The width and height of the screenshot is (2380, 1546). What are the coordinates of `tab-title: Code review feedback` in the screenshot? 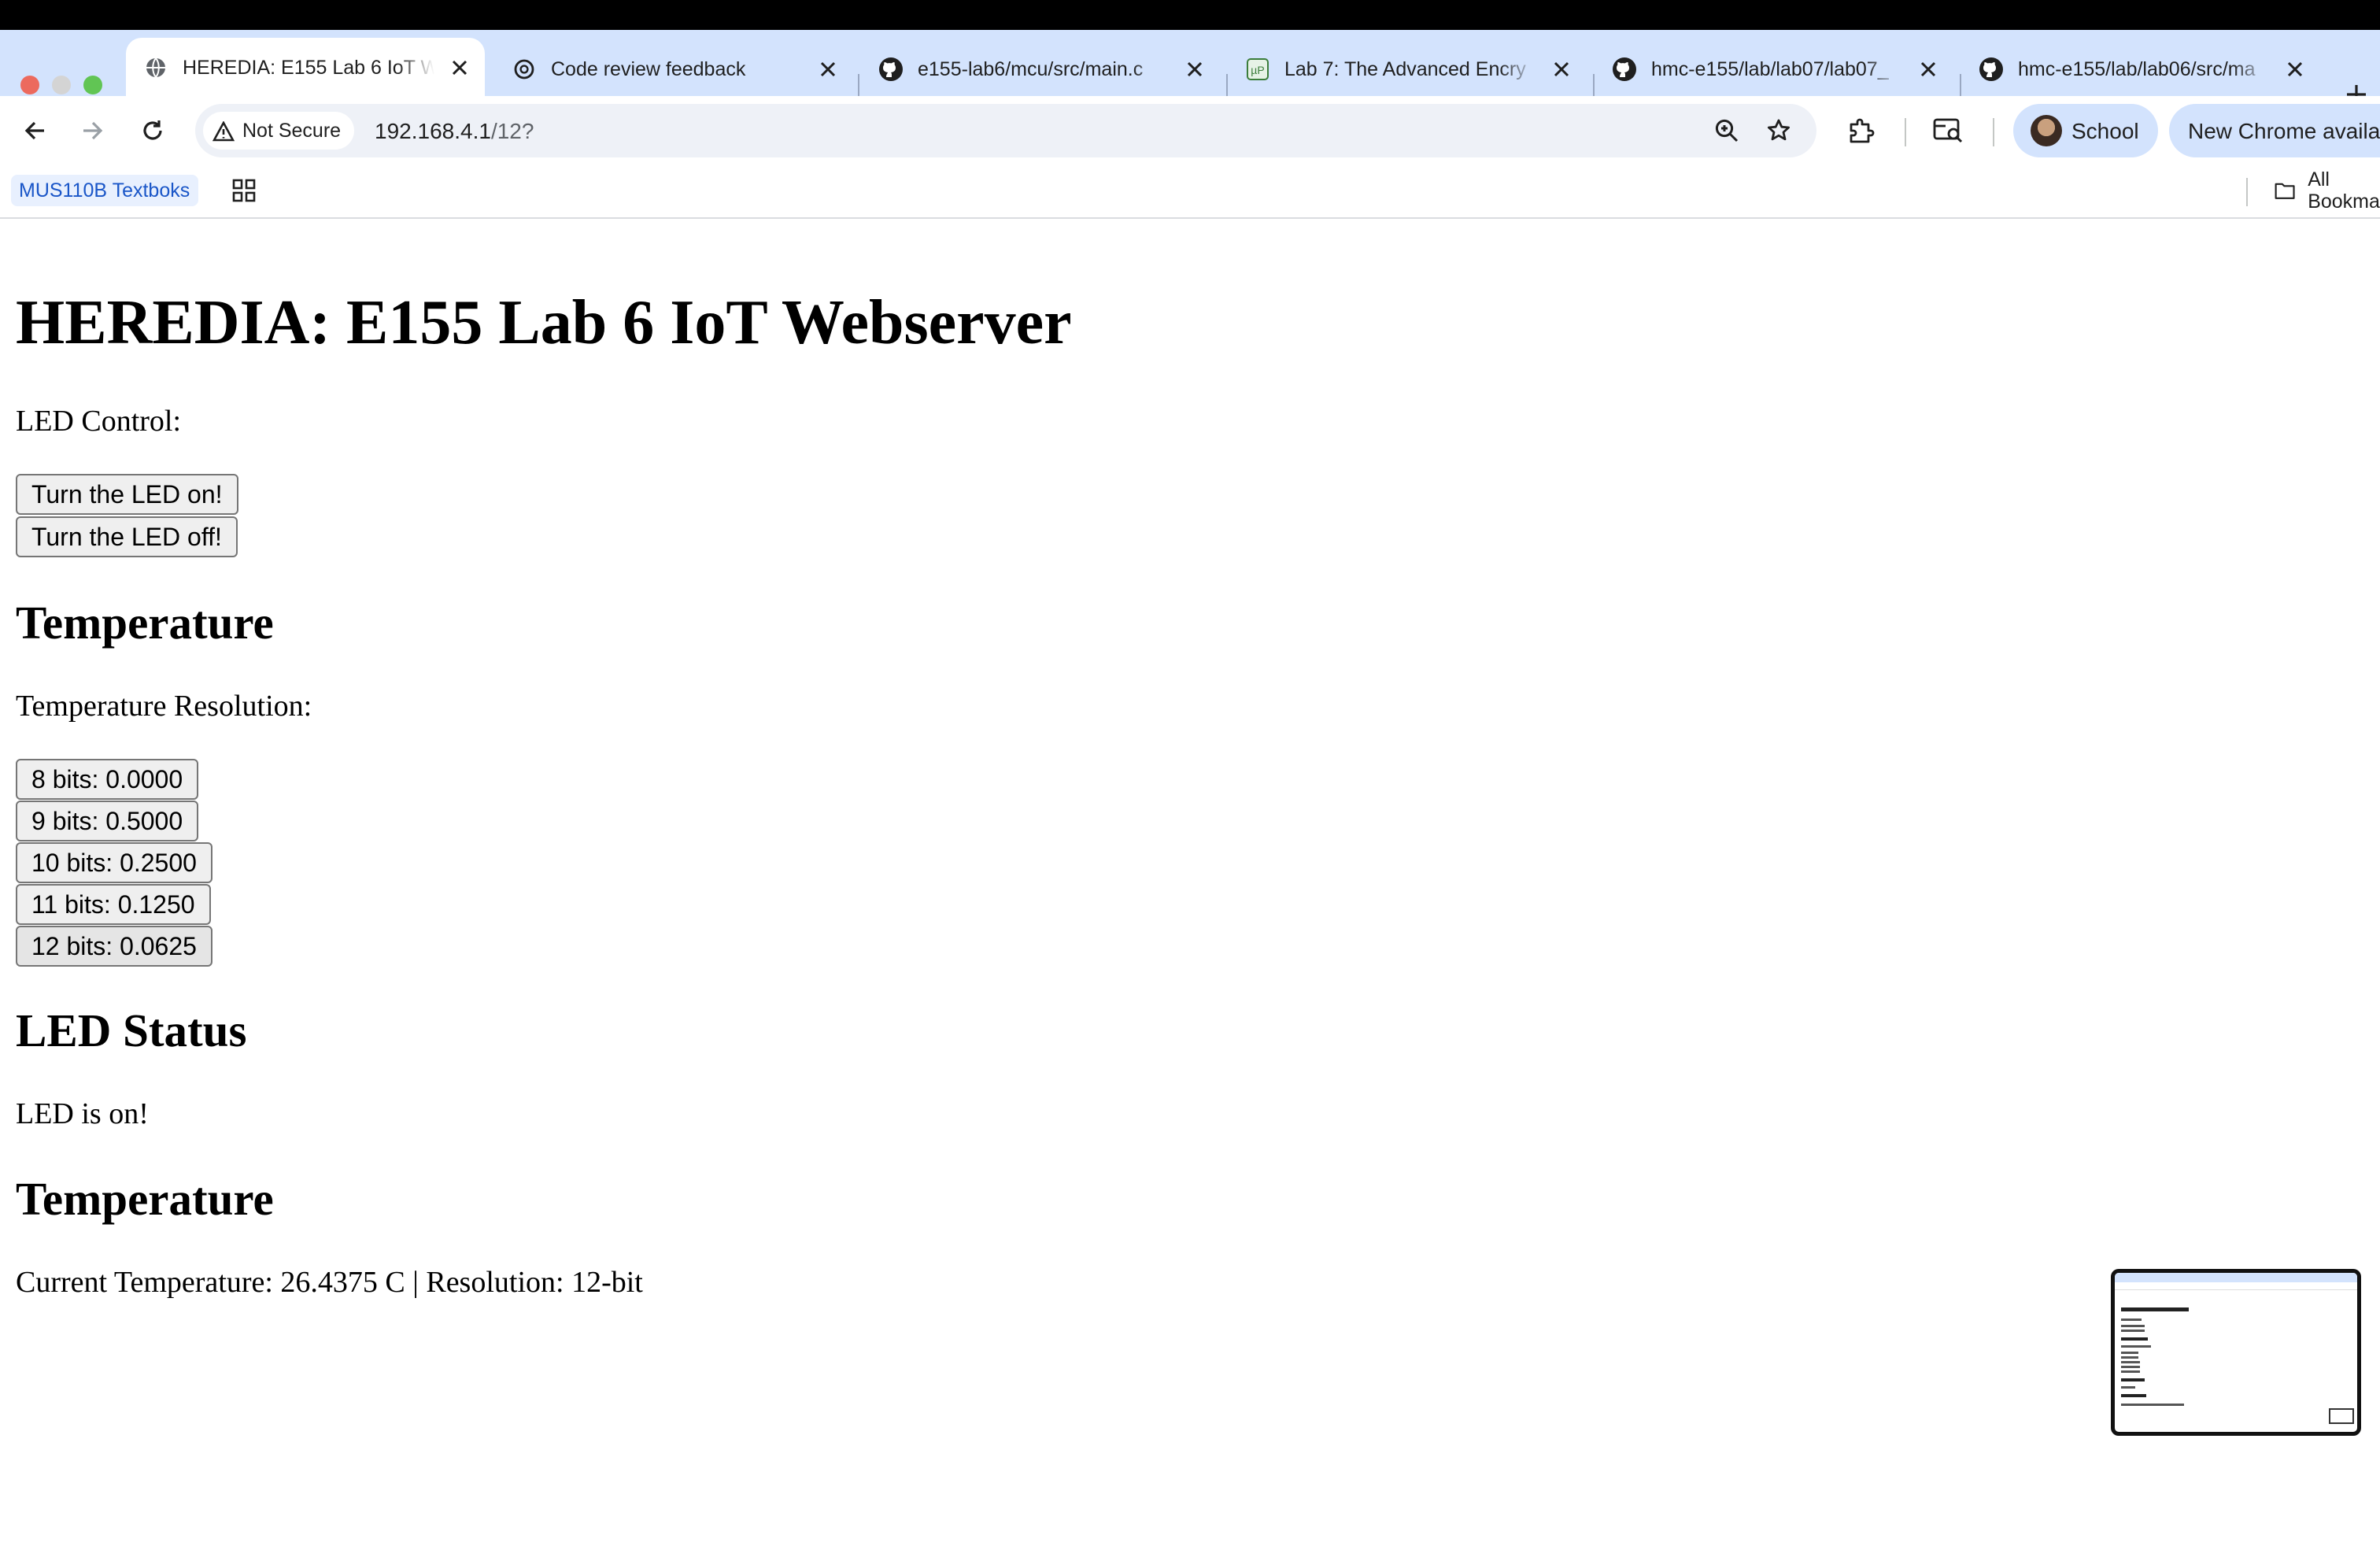 It's located at (648, 69).